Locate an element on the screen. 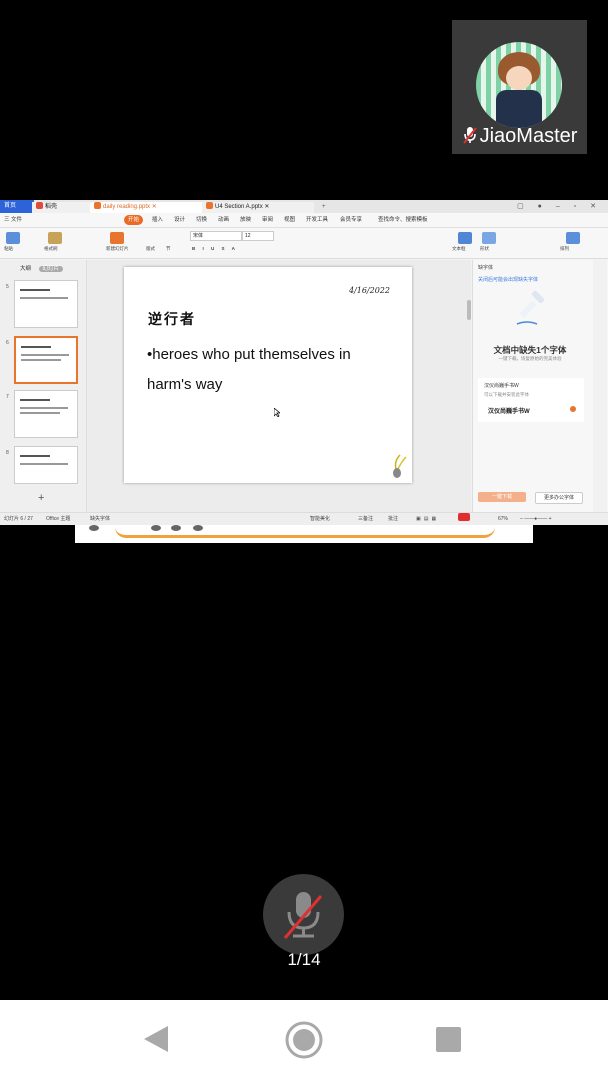 Image resolution: width=608 pixels, height=1080 pixels. slide-body-text: •heroes who put themselves in harm's way is located at coordinates (249, 369).